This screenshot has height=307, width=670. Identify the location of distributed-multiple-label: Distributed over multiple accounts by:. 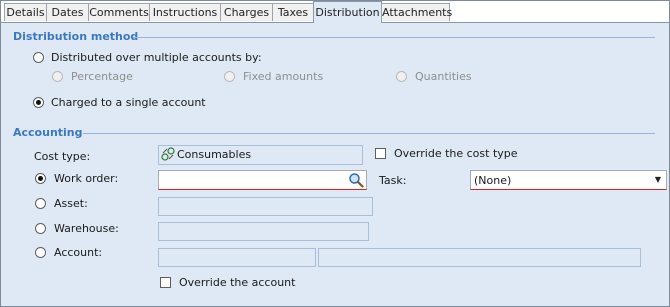
(156, 57).